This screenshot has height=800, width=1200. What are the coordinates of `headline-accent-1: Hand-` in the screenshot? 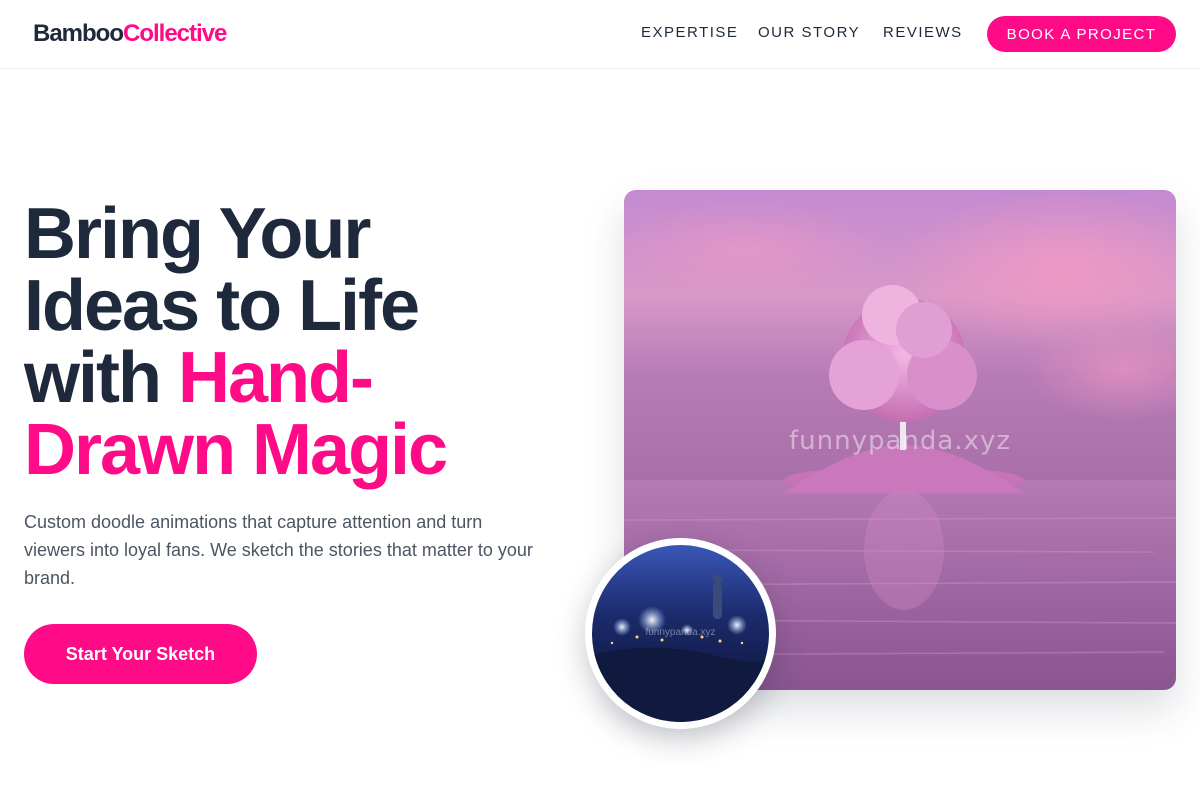 It's located at (275, 378).